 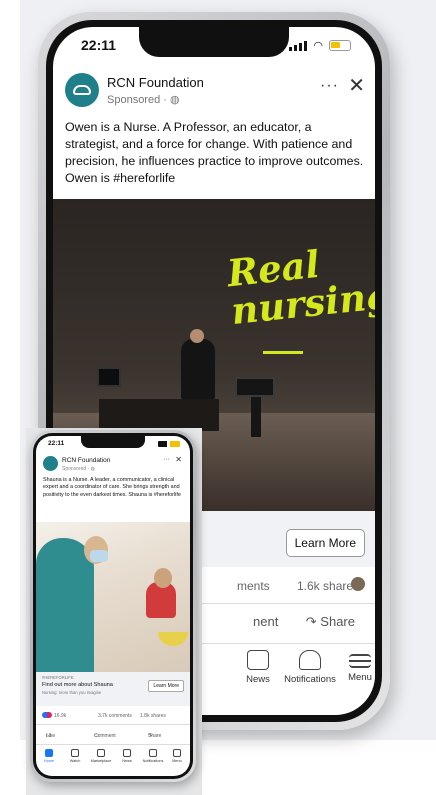 What do you see at coordinates (360, 661) in the screenshot?
I see `menu-icon` at bounding box center [360, 661].